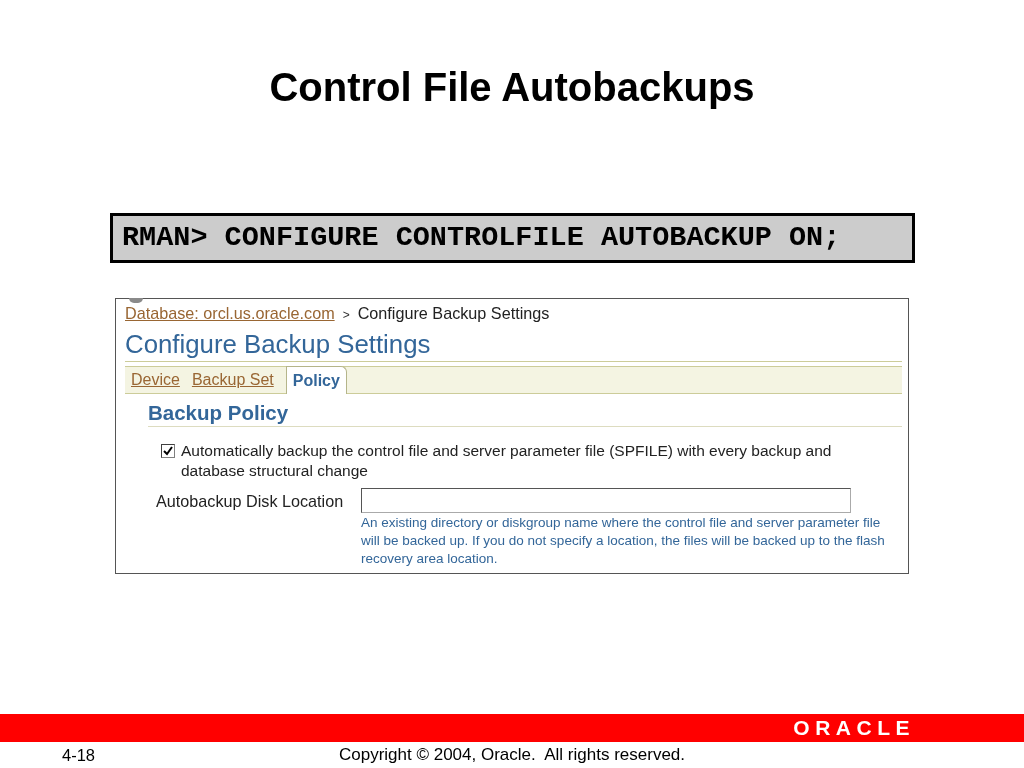 This screenshot has height=768, width=1024. What do you see at coordinates (481, 238) in the screenshot?
I see `command-text: RMAN> CONFIGURE CONTROLFILE AUTOBACKUP ON;` at bounding box center [481, 238].